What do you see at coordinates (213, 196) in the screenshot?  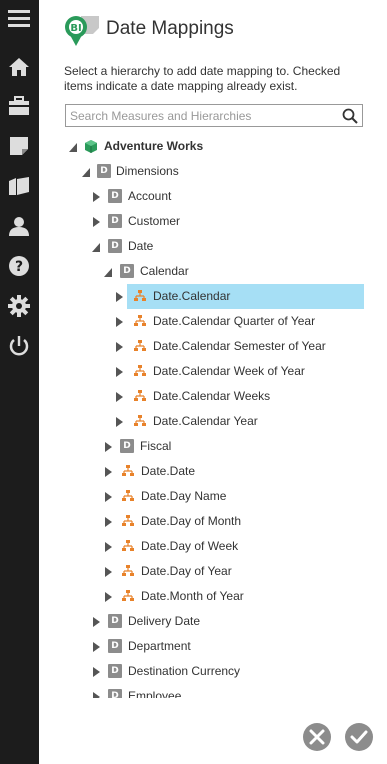 I see `tree-node-account: D Account` at bounding box center [213, 196].